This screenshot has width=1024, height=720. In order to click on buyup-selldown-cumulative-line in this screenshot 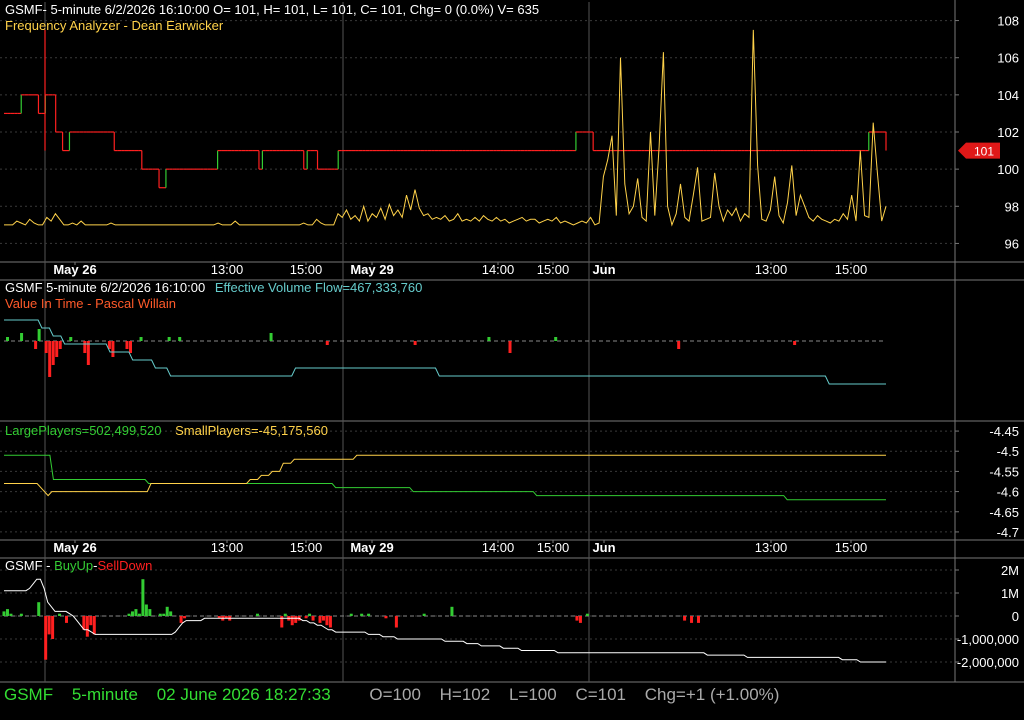, I will do `click(445, 620)`.